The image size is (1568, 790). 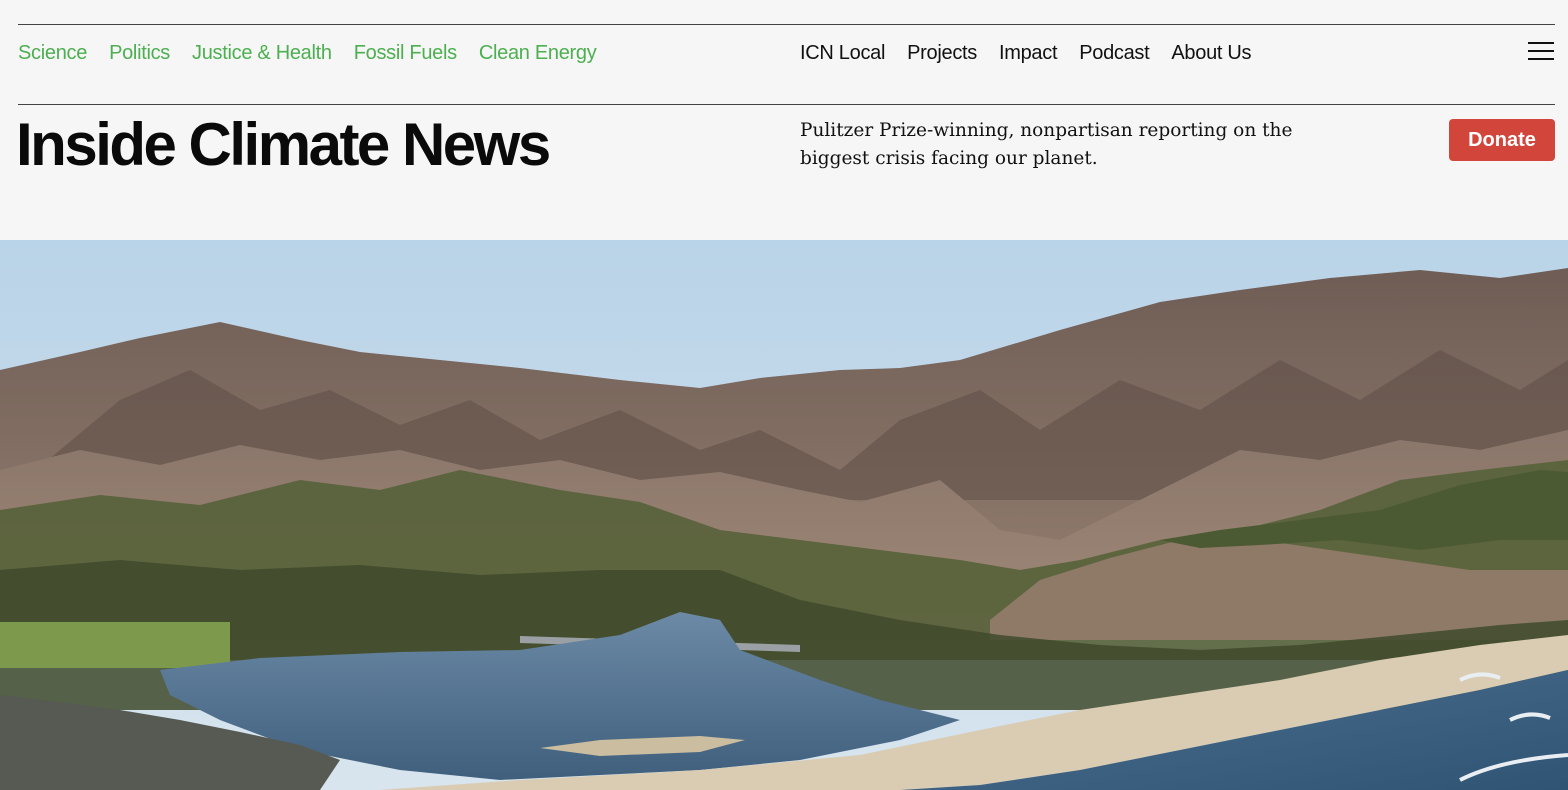 I want to click on golf-course, so click(x=115, y=645).